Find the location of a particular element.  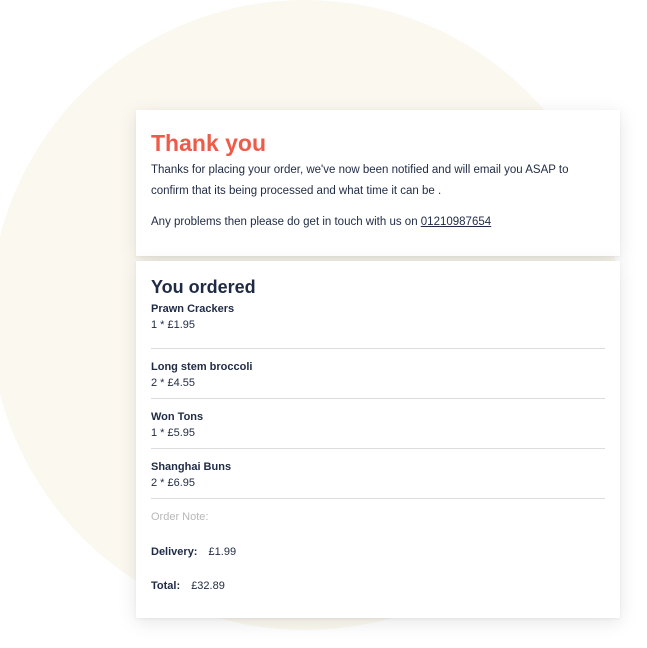

order-note-label: Order Note: is located at coordinates (180, 517).